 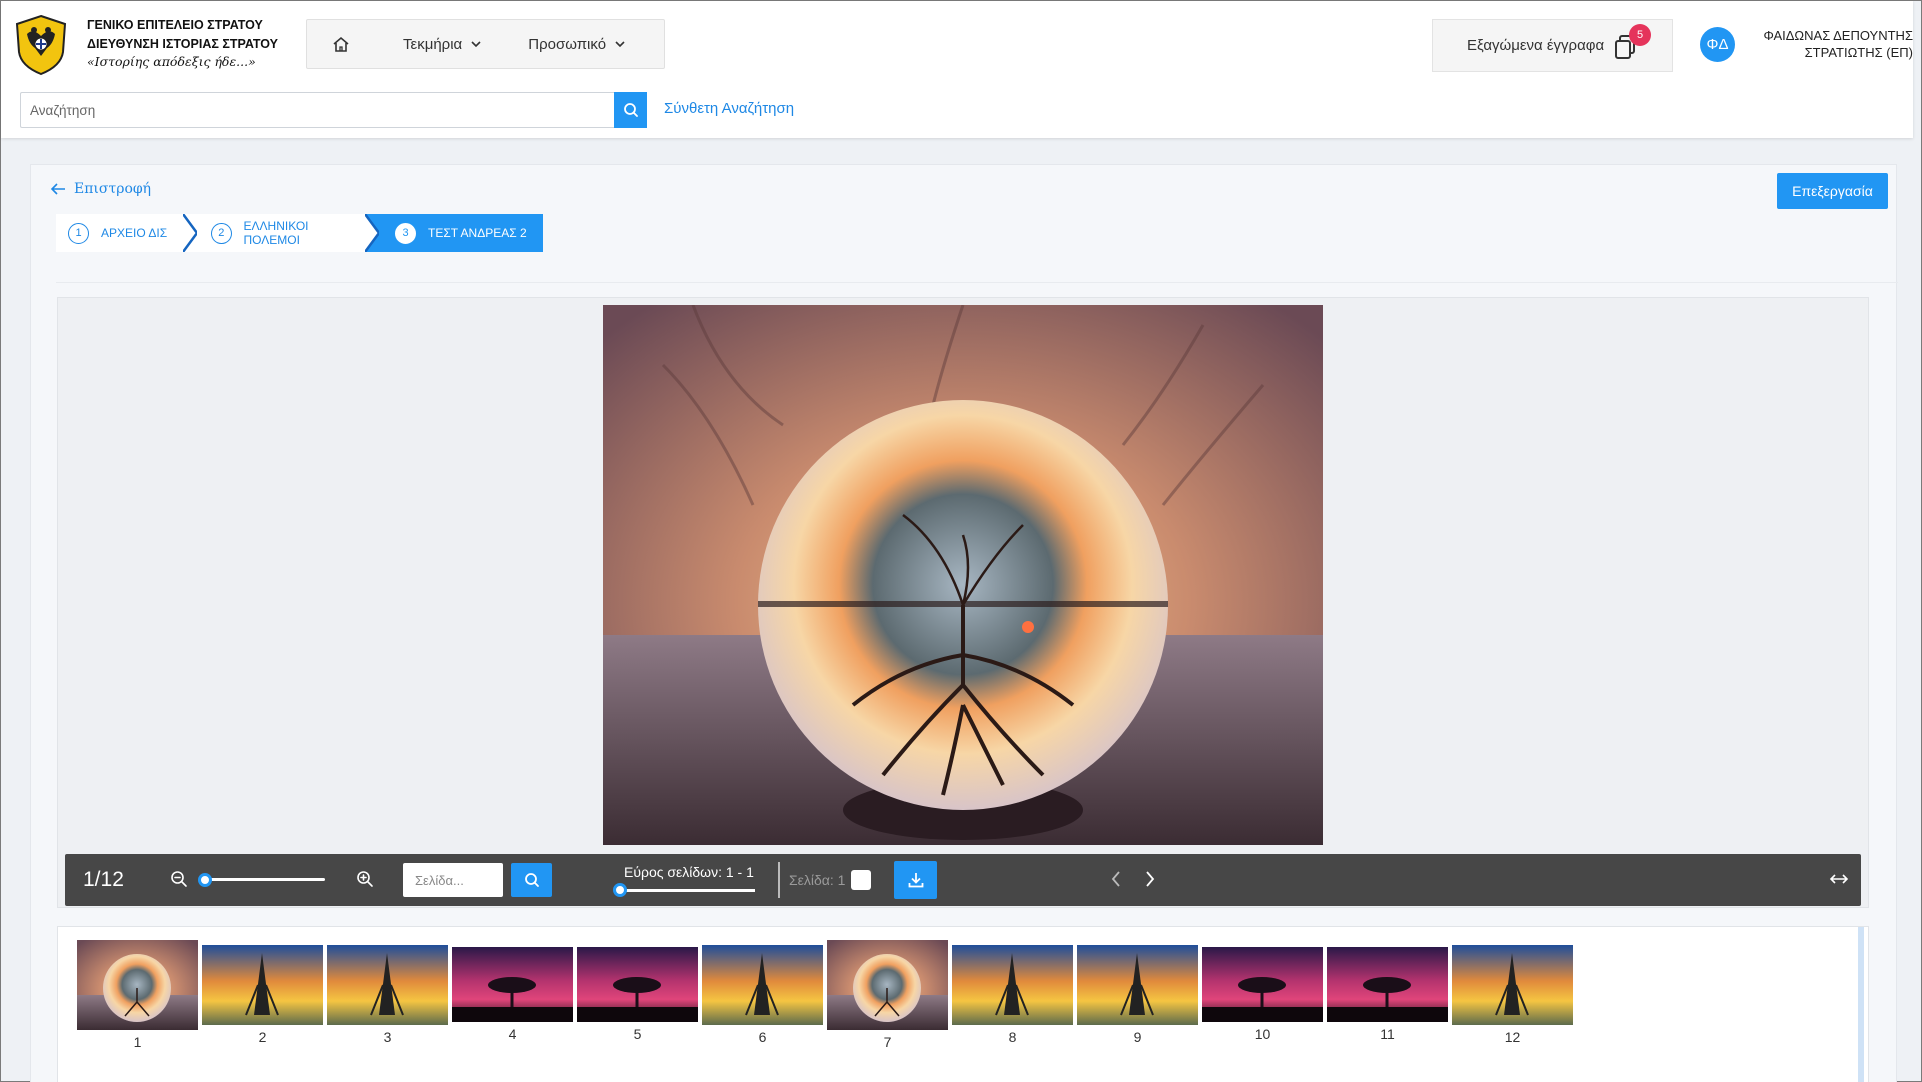 I want to click on user-name: ΦΑΙΔΩΝΑΣ ΔΕΠΟΥΝΤΗΣ ΣΤΡΑΤΙΩΤΗΣ (ΕΠ), so click(x=1823, y=44).